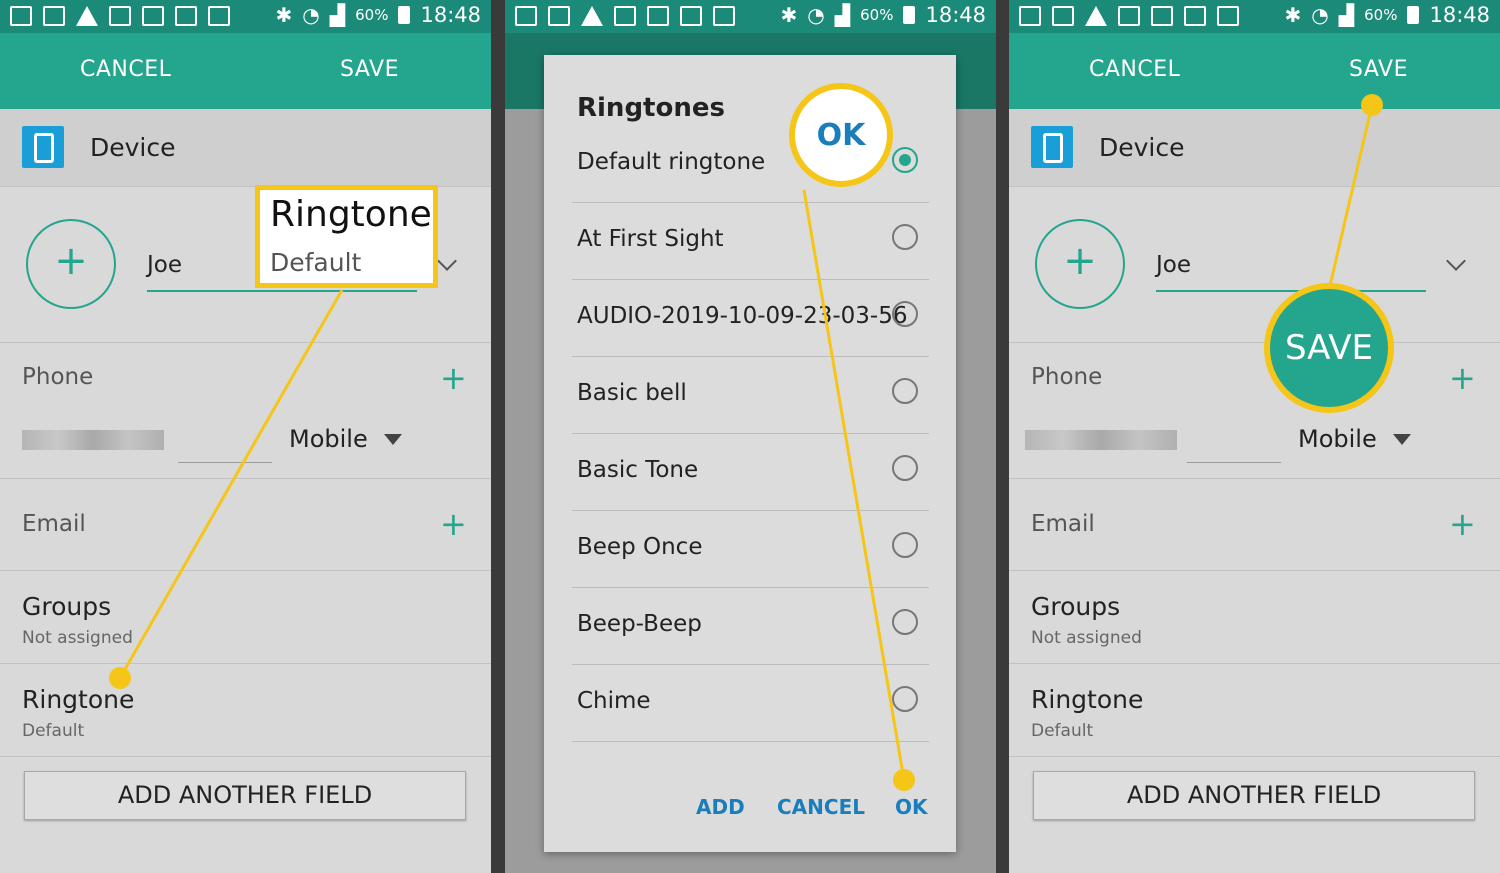 The height and width of the screenshot is (873, 1500). I want to click on ringtone-option: Beep-Beep, so click(750, 626).